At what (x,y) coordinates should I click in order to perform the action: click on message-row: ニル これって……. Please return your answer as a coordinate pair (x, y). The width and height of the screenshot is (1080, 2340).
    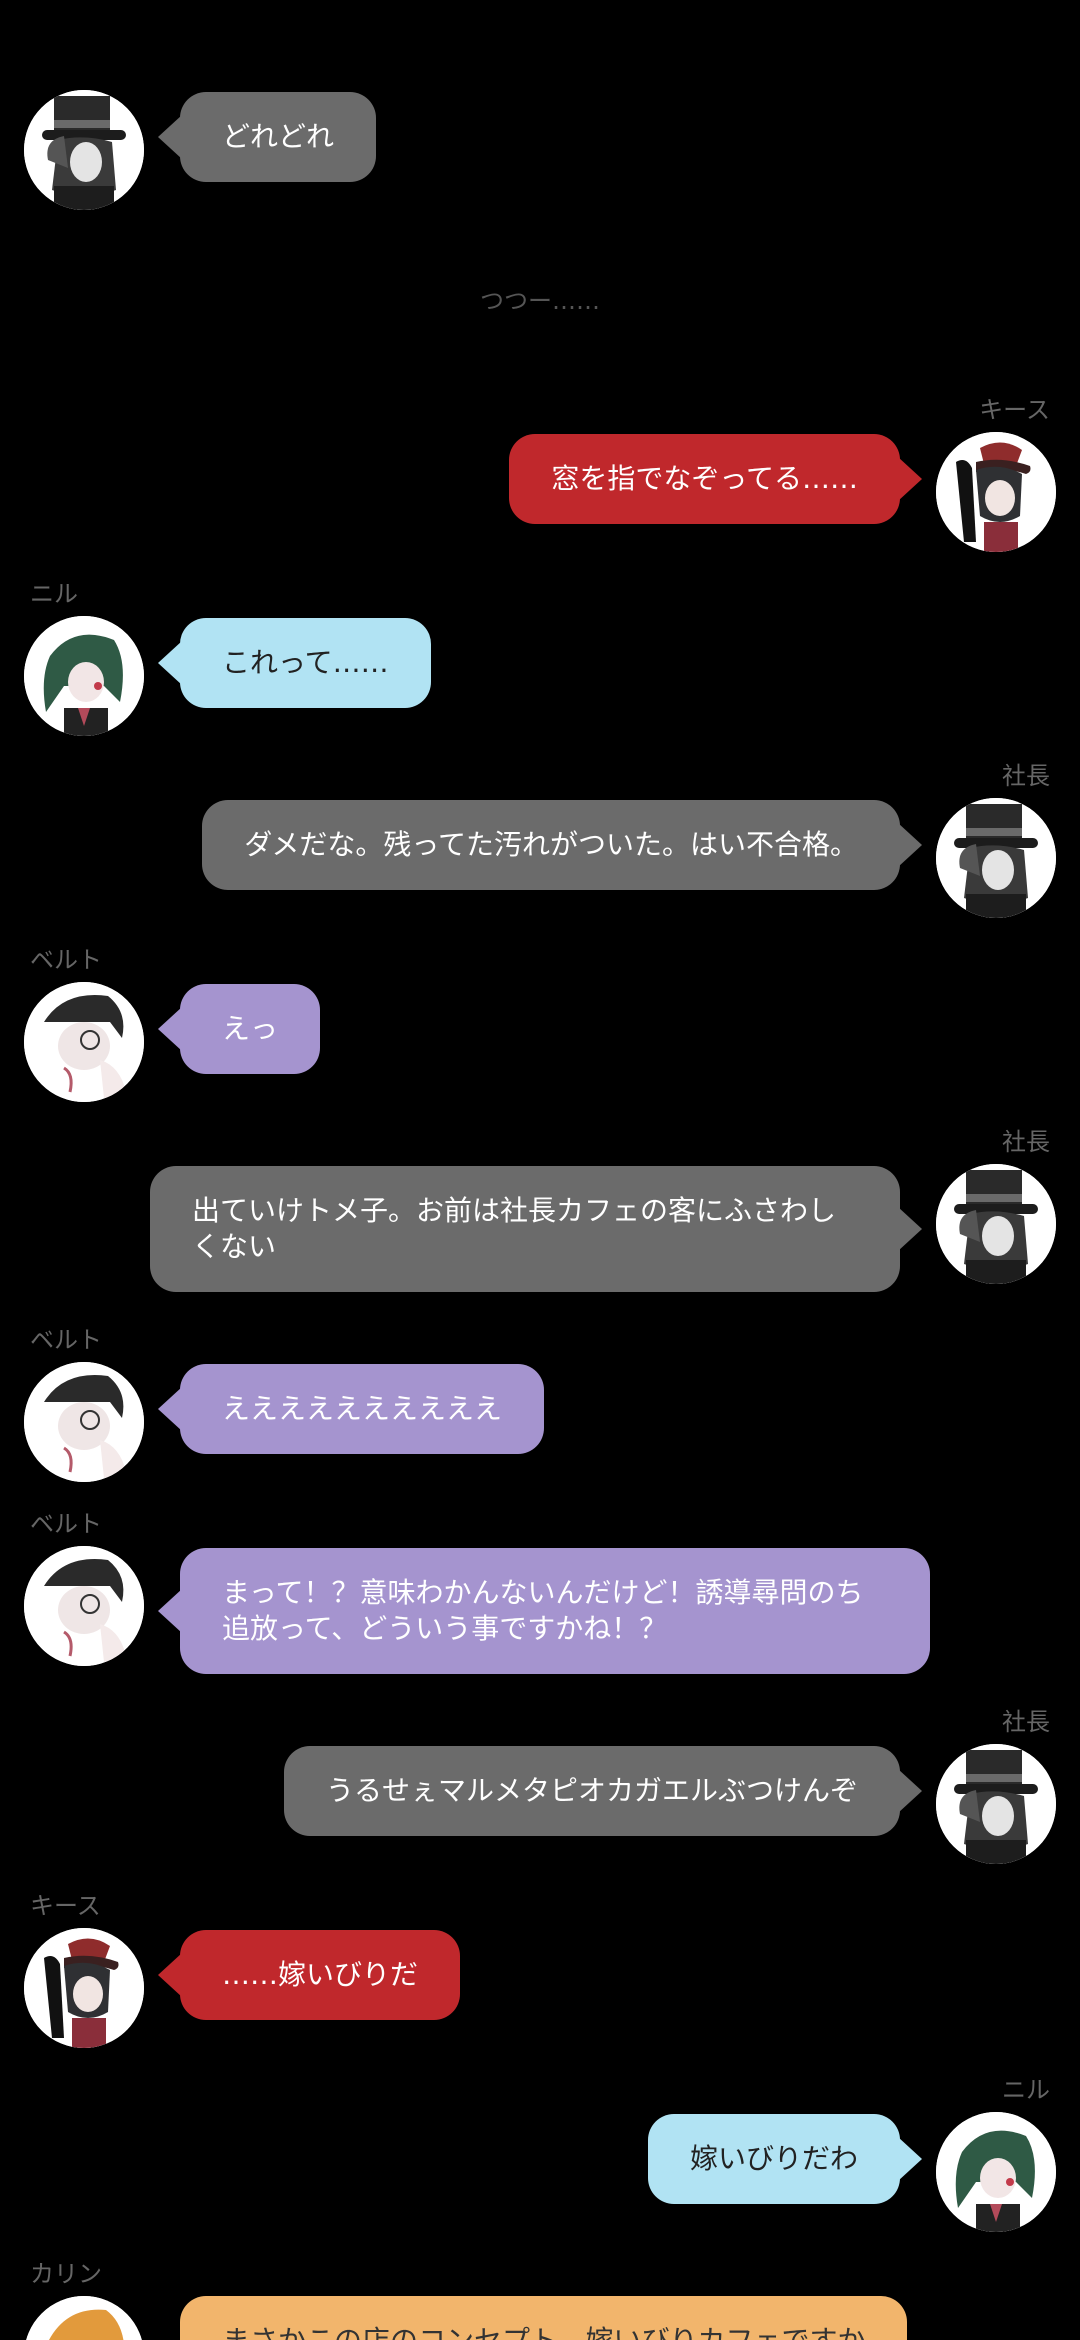
    Looking at the image, I should click on (540, 660).